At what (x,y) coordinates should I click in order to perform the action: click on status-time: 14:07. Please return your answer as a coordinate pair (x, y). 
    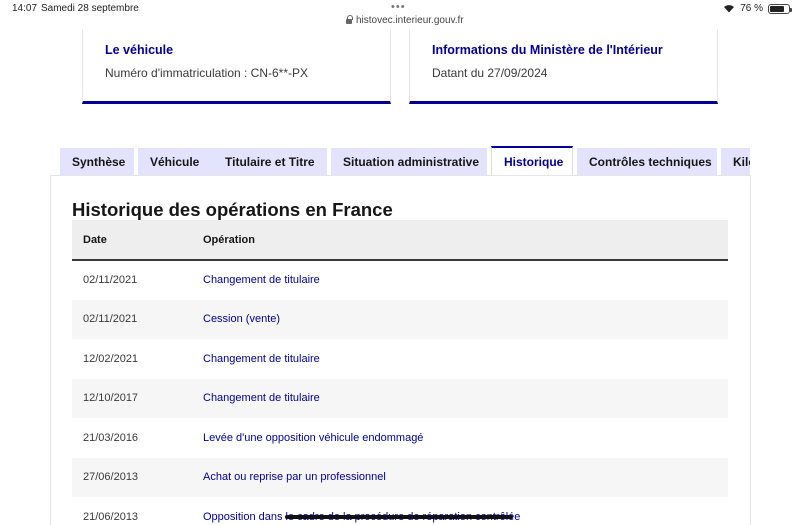
    Looking at the image, I should click on (25, 8).